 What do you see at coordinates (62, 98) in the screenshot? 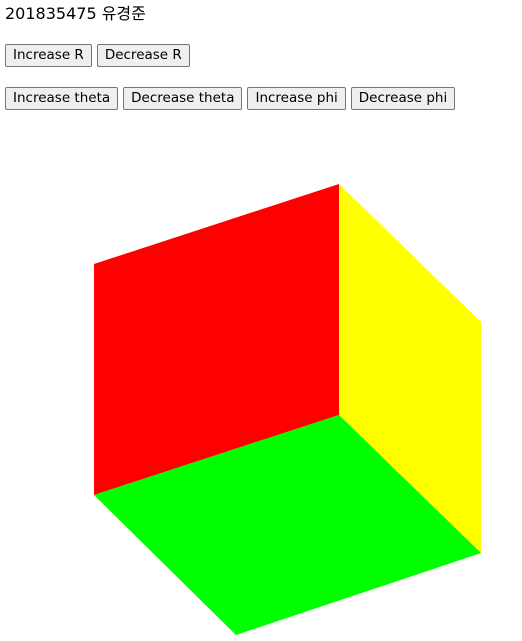
I see `increase-theta-button: Increase theta` at bounding box center [62, 98].